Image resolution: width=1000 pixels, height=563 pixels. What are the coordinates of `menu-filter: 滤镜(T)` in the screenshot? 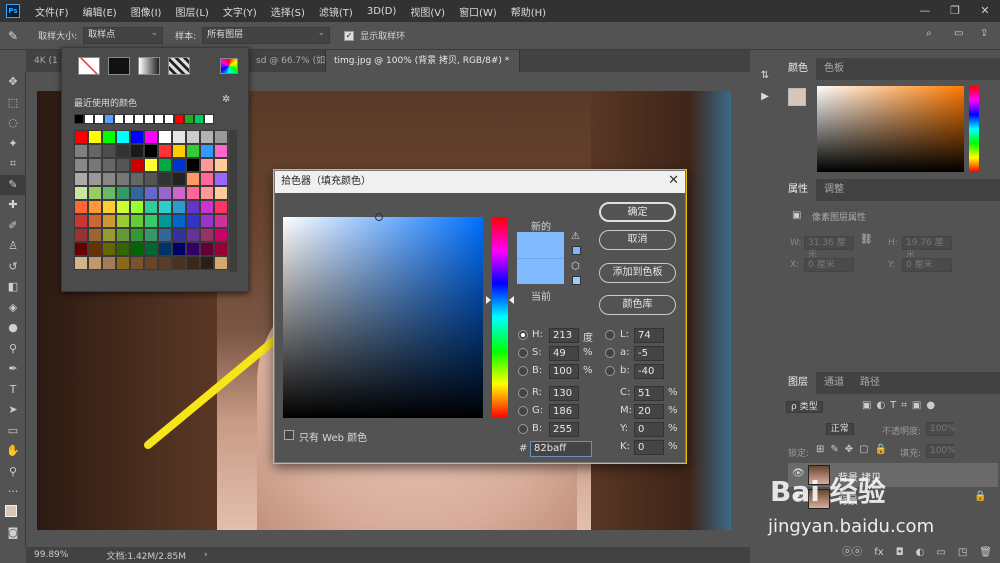 It's located at (336, 11).